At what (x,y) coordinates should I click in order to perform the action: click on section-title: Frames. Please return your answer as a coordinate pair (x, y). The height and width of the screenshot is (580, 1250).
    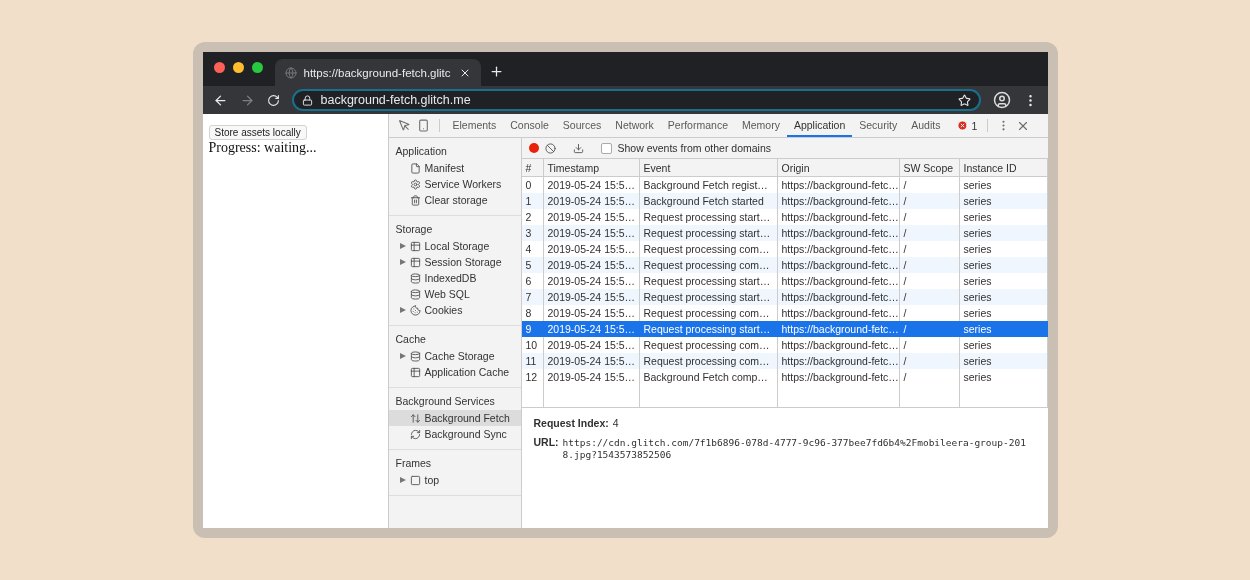
    Looking at the image, I should click on (413, 463).